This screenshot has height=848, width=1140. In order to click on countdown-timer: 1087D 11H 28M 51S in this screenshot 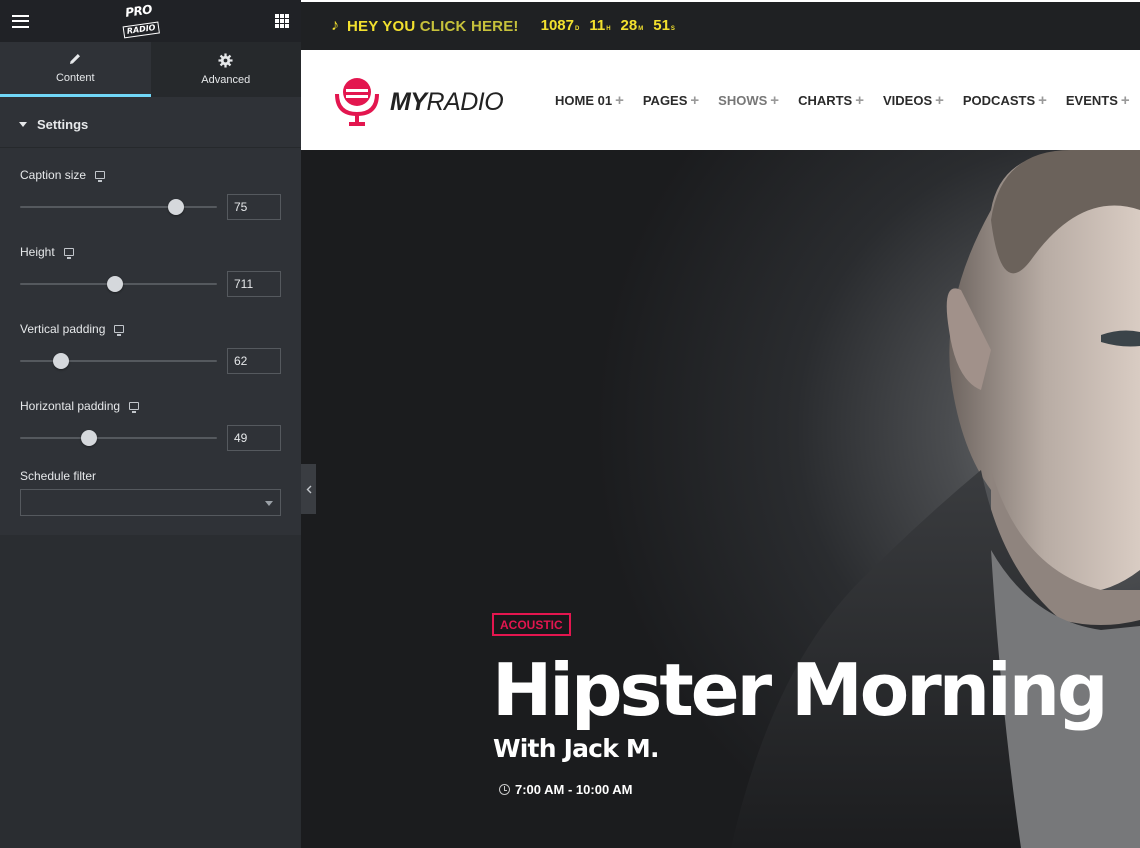, I will do `click(608, 26)`.